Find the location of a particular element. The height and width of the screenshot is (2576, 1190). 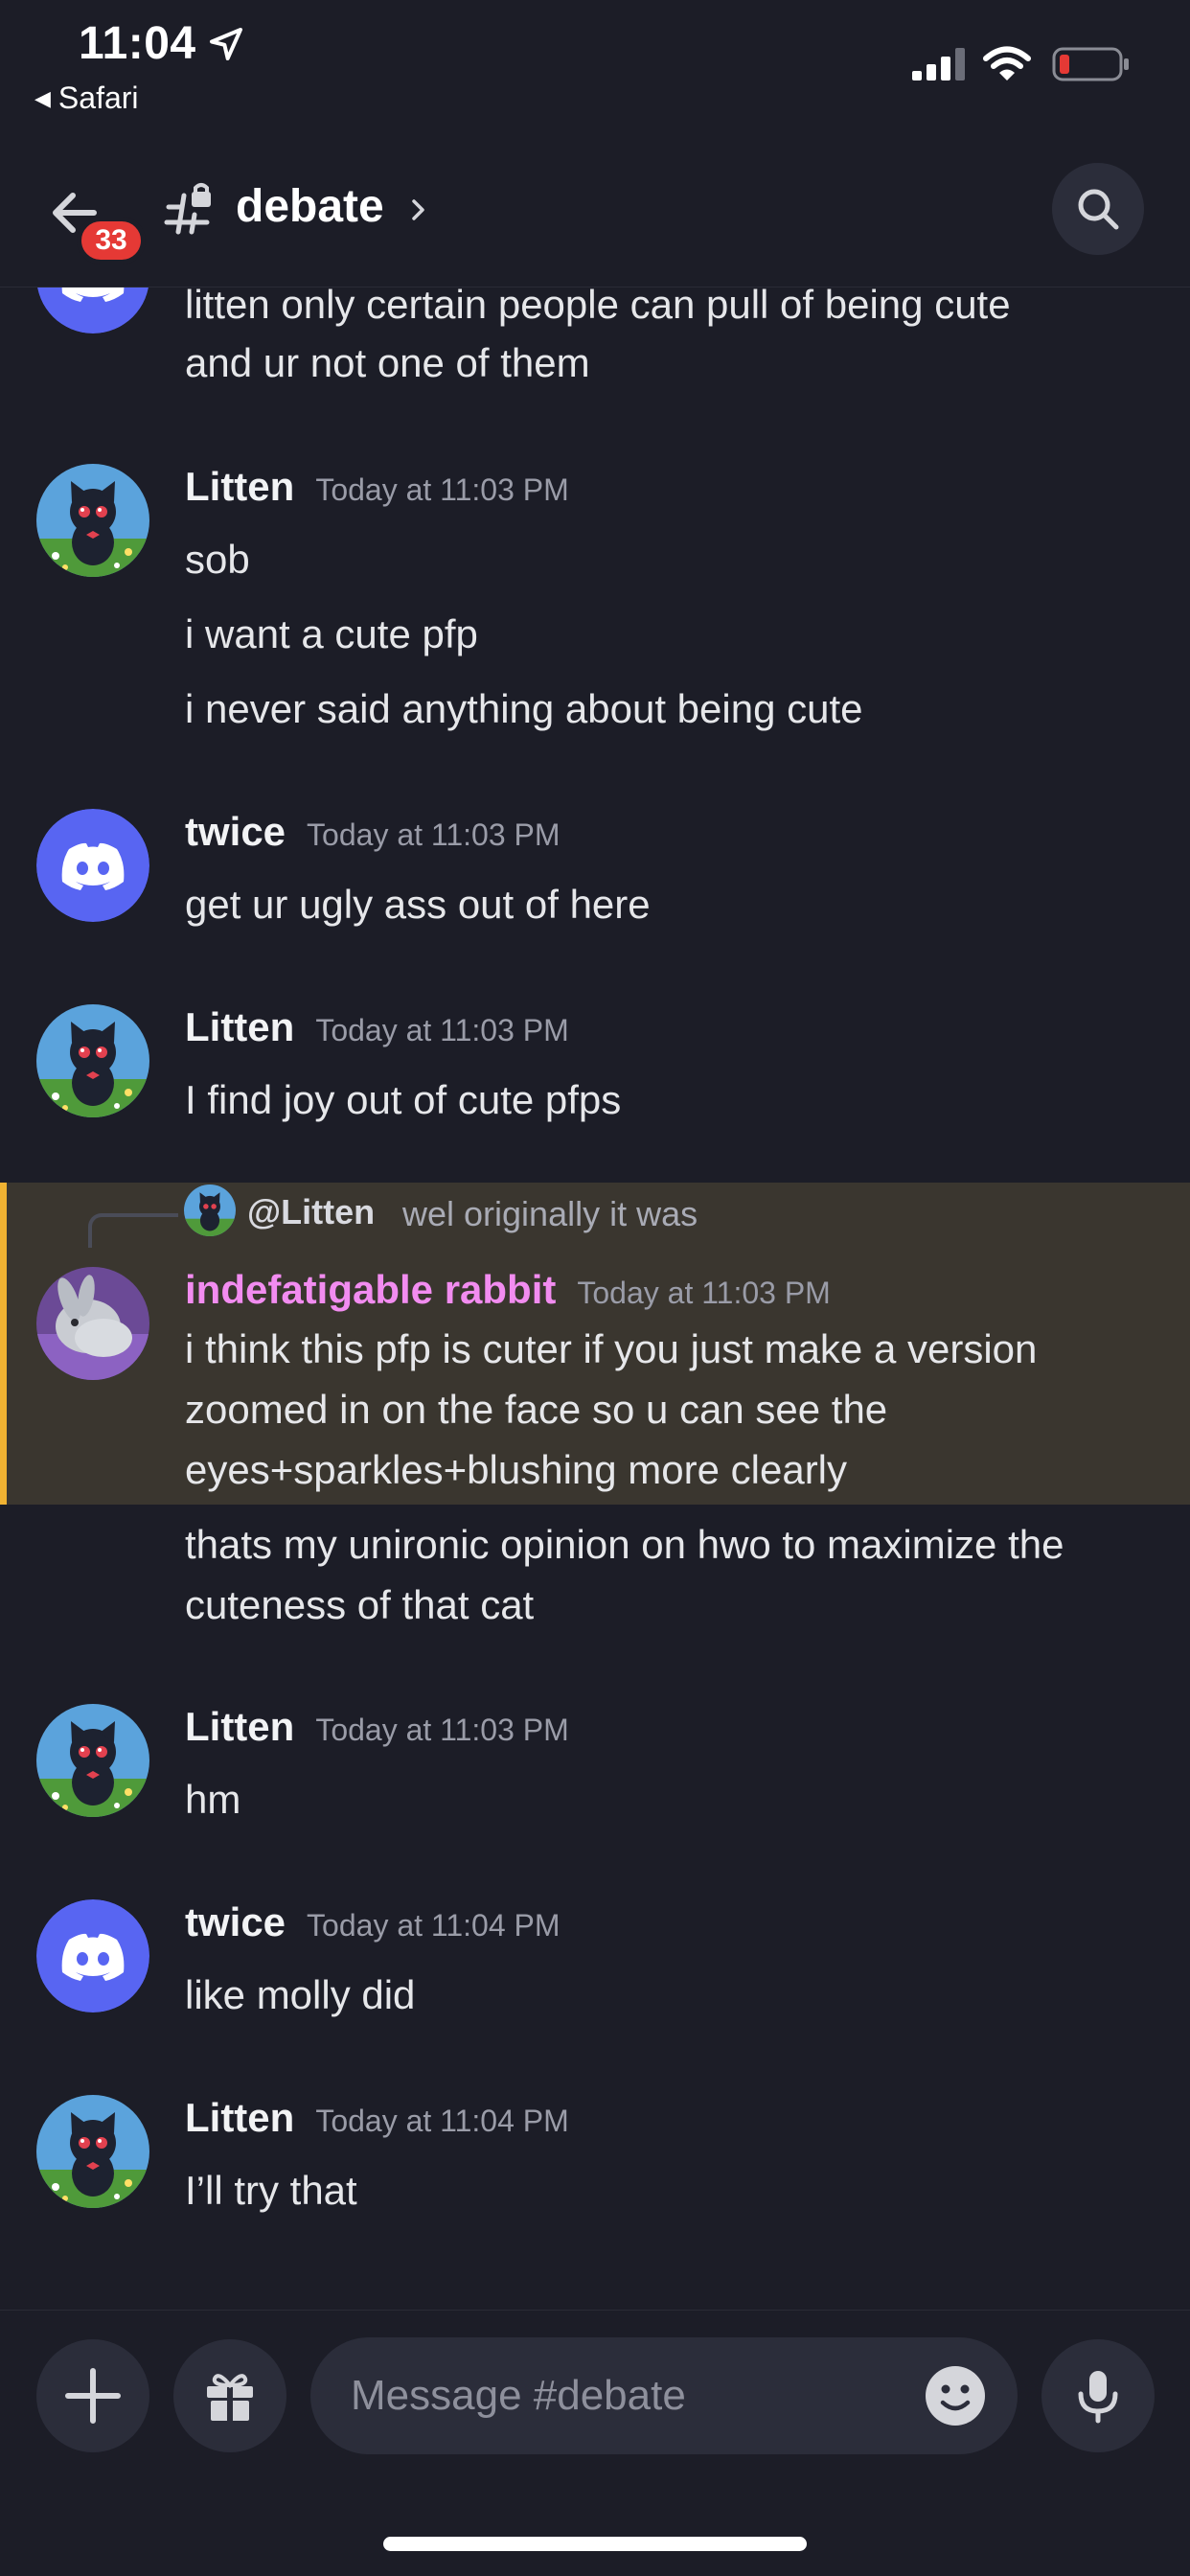

message-line: hm is located at coordinates (213, 1799).